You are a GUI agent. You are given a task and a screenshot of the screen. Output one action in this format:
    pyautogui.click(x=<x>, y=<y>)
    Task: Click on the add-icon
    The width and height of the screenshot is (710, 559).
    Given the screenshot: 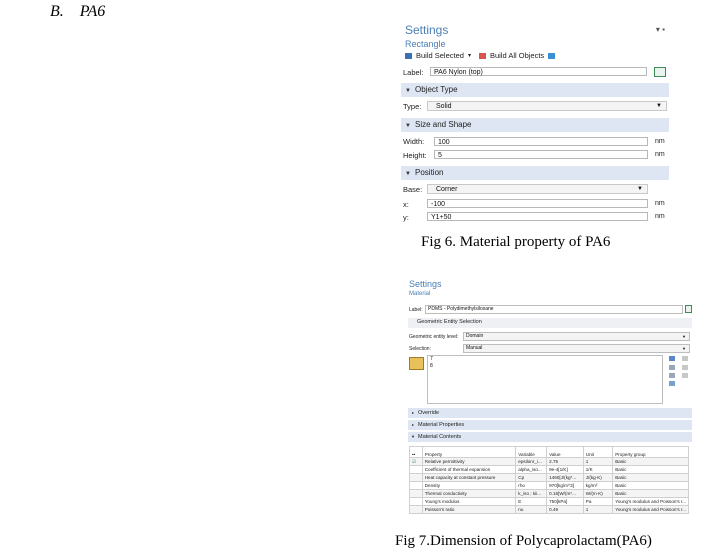 What is the action you would take?
    pyautogui.click(x=672, y=358)
    